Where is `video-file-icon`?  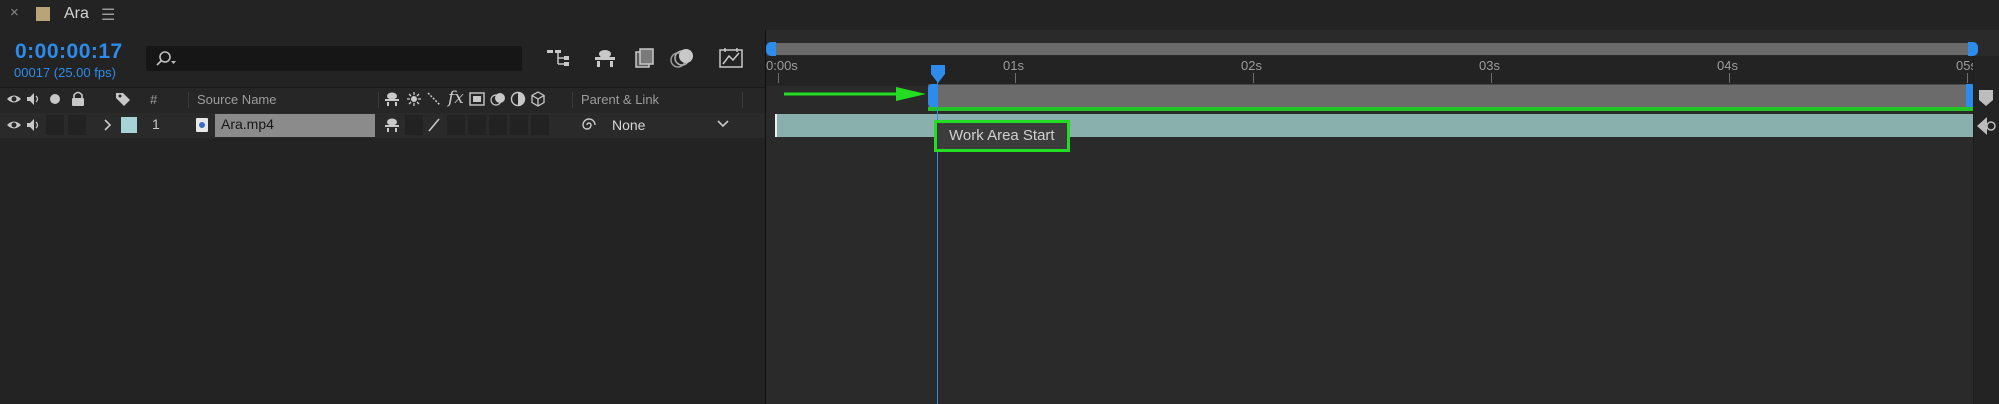
video-file-icon is located at coordinates (202, 125).